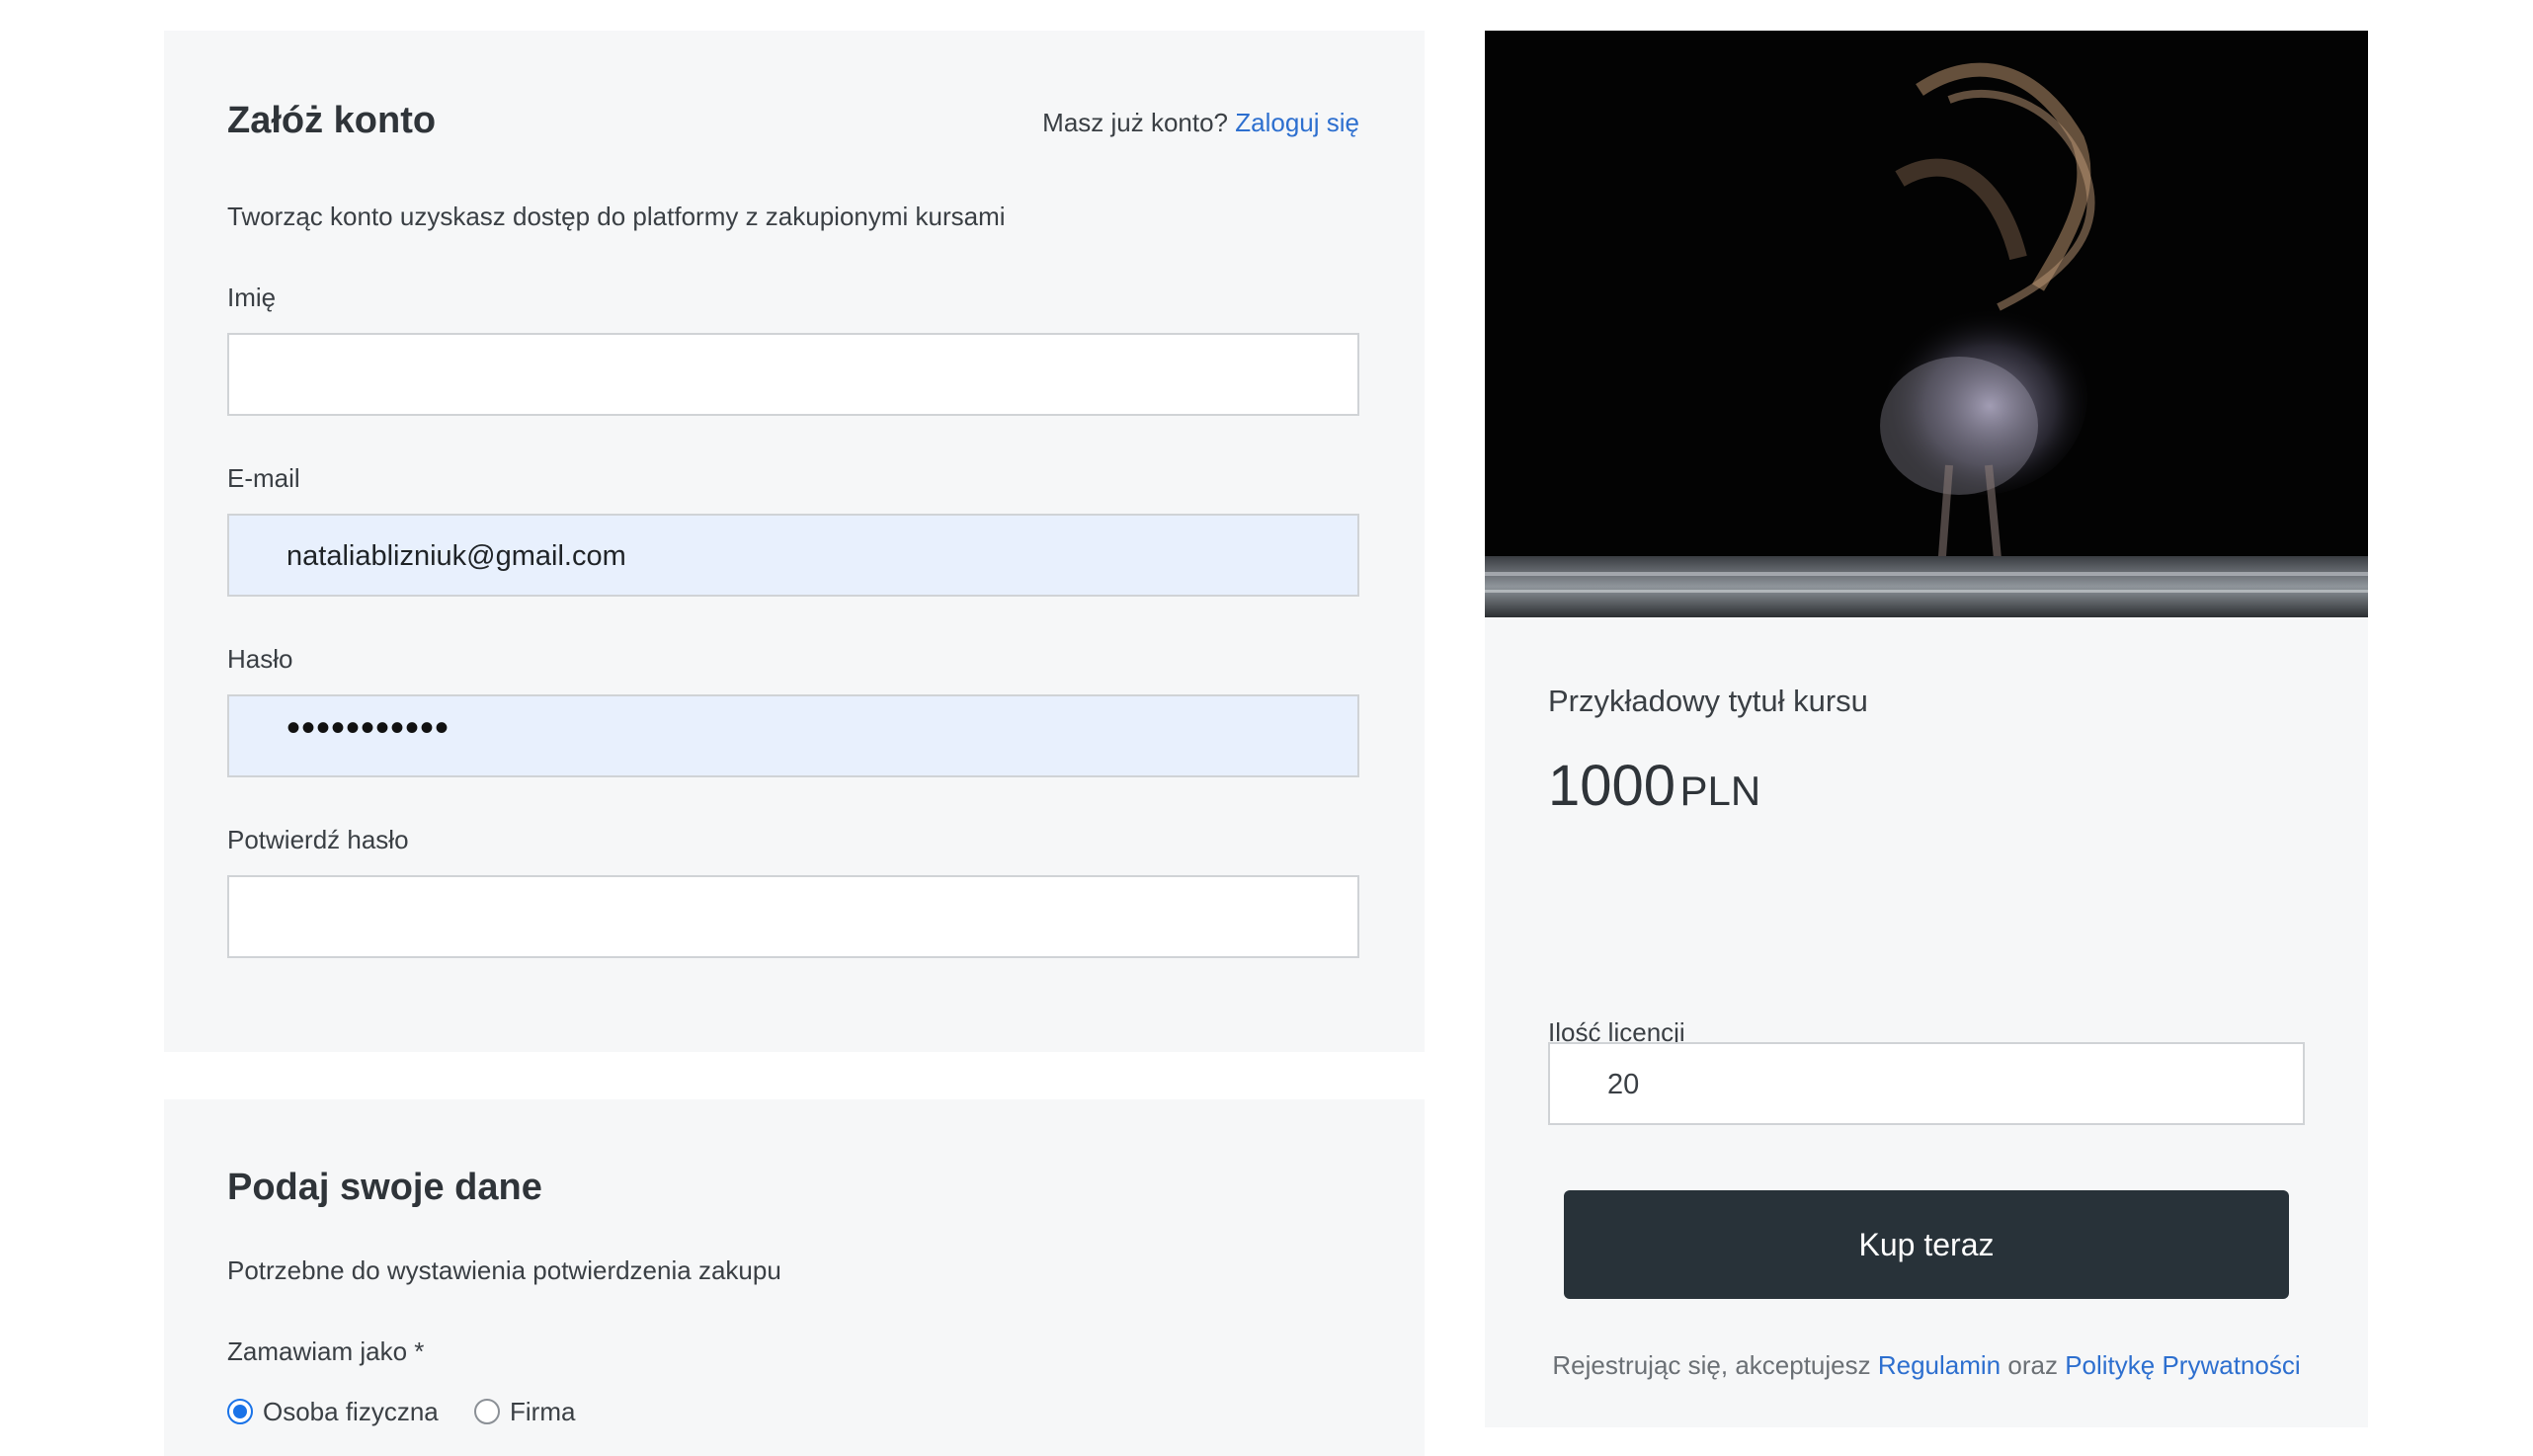 This screenshot has width=2533, height=1456. I want to click on buy-now-button: Kup teraz, so click(1926, 1244).